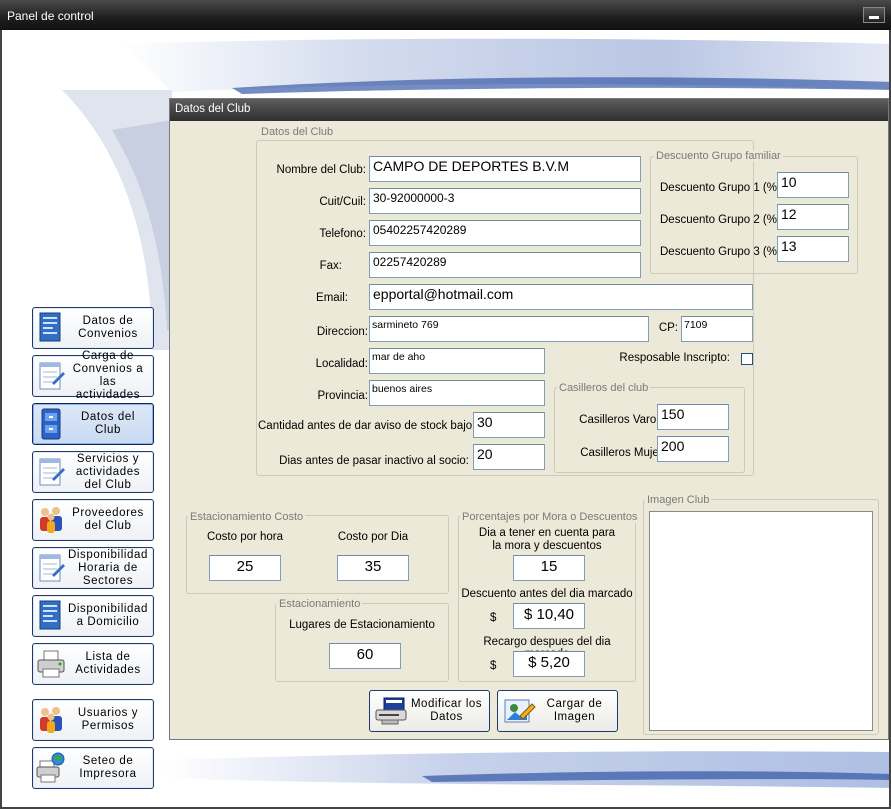 This screenshot has width=891, height=809. I want to click on lugares-field: 60, so click(365, 656).